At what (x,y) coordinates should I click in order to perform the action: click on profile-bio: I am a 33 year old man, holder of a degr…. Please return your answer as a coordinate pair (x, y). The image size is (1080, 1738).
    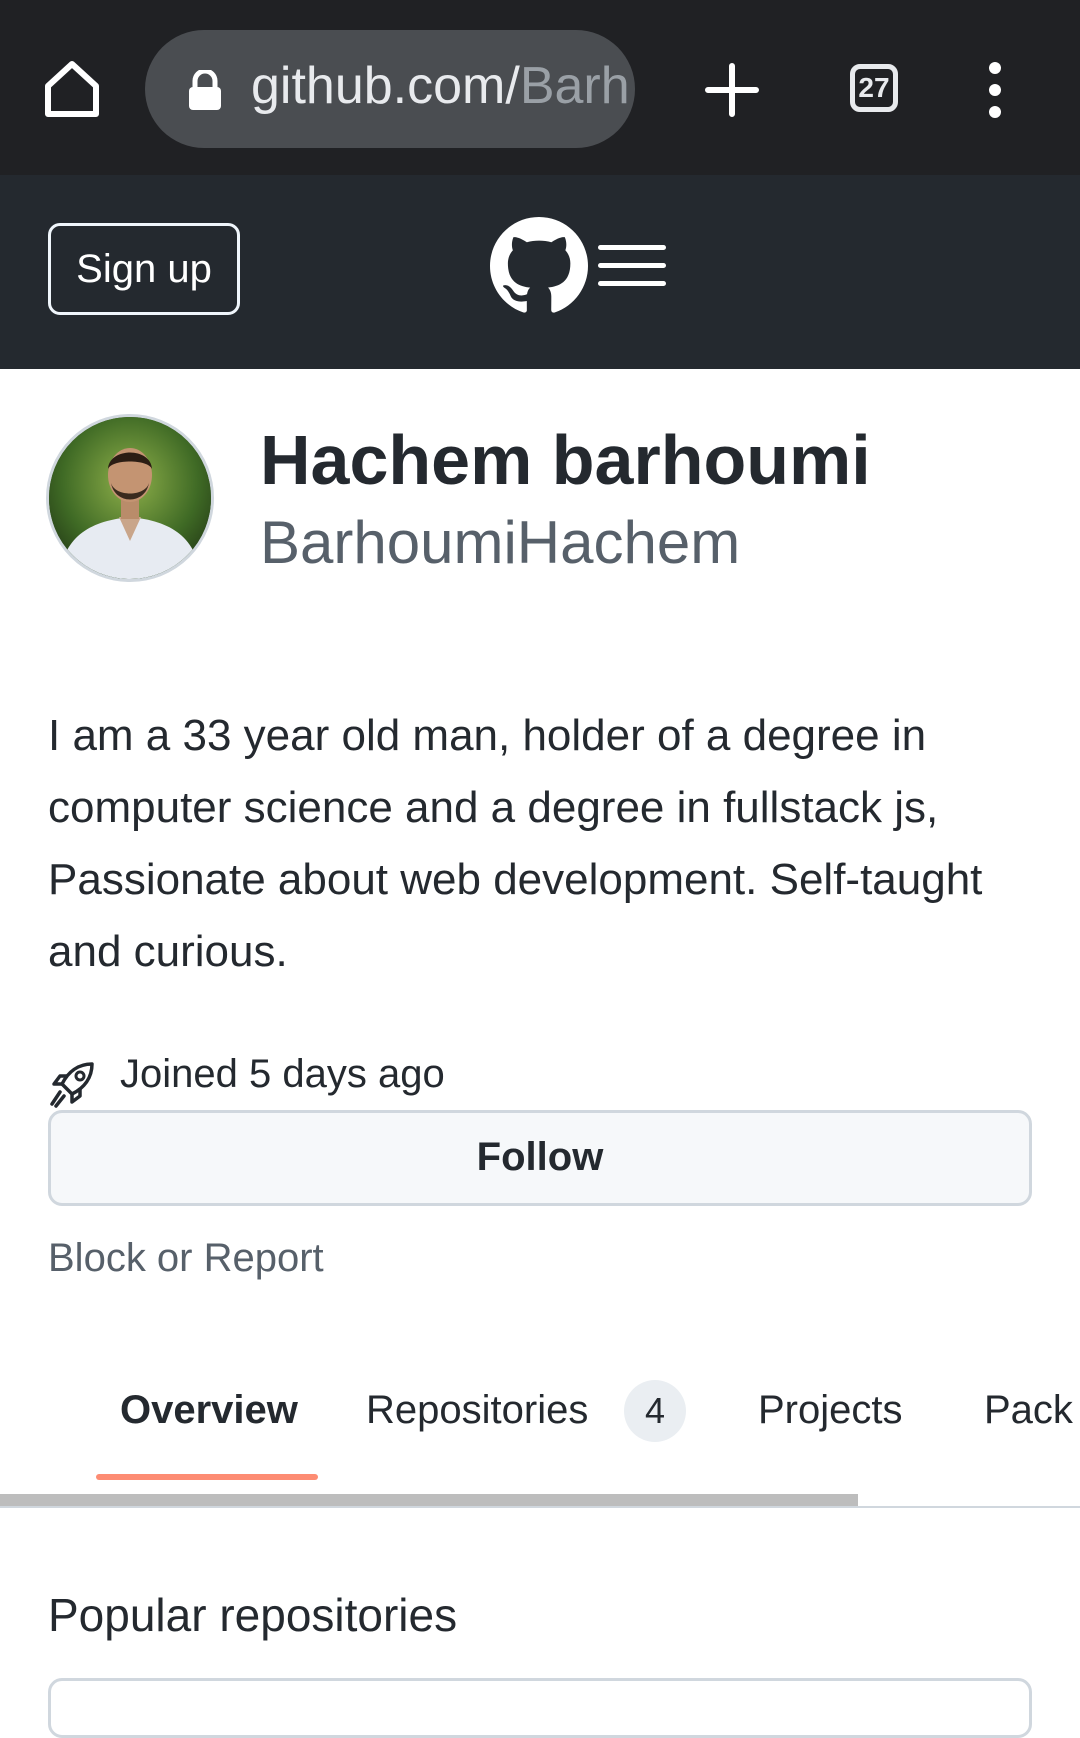
    Looking at the image, I should click on (515, 843).